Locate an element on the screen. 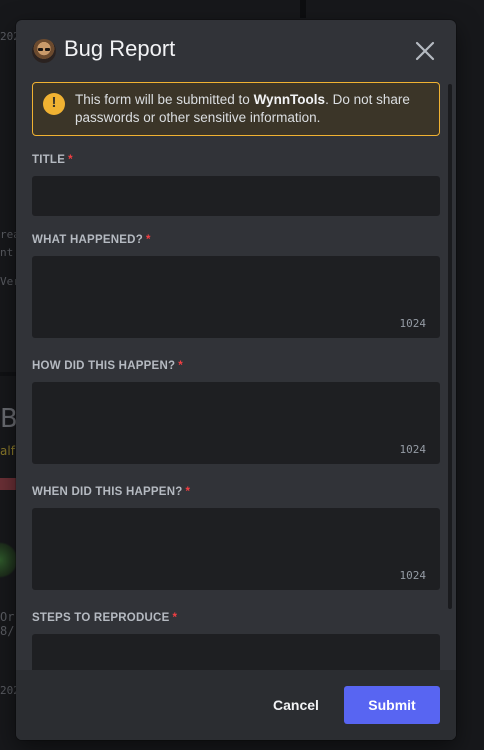 Image resolution: width=484 pixels, height=750 pixels. bot-avatar is located at coordinates (44, 51).